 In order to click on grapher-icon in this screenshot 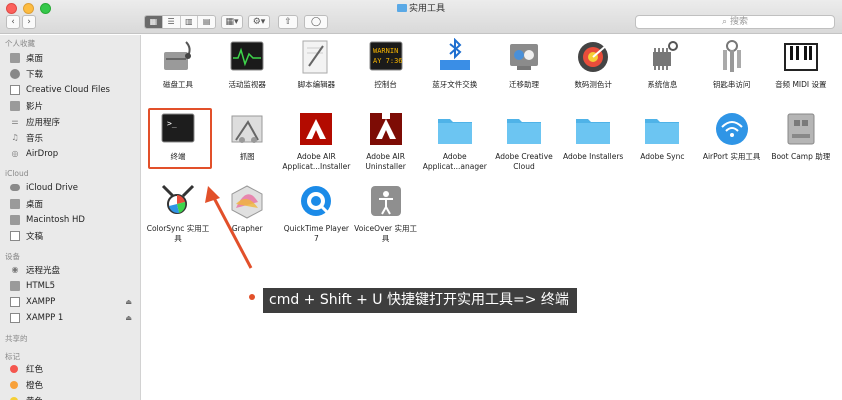, I will do `click(247, 201)`.